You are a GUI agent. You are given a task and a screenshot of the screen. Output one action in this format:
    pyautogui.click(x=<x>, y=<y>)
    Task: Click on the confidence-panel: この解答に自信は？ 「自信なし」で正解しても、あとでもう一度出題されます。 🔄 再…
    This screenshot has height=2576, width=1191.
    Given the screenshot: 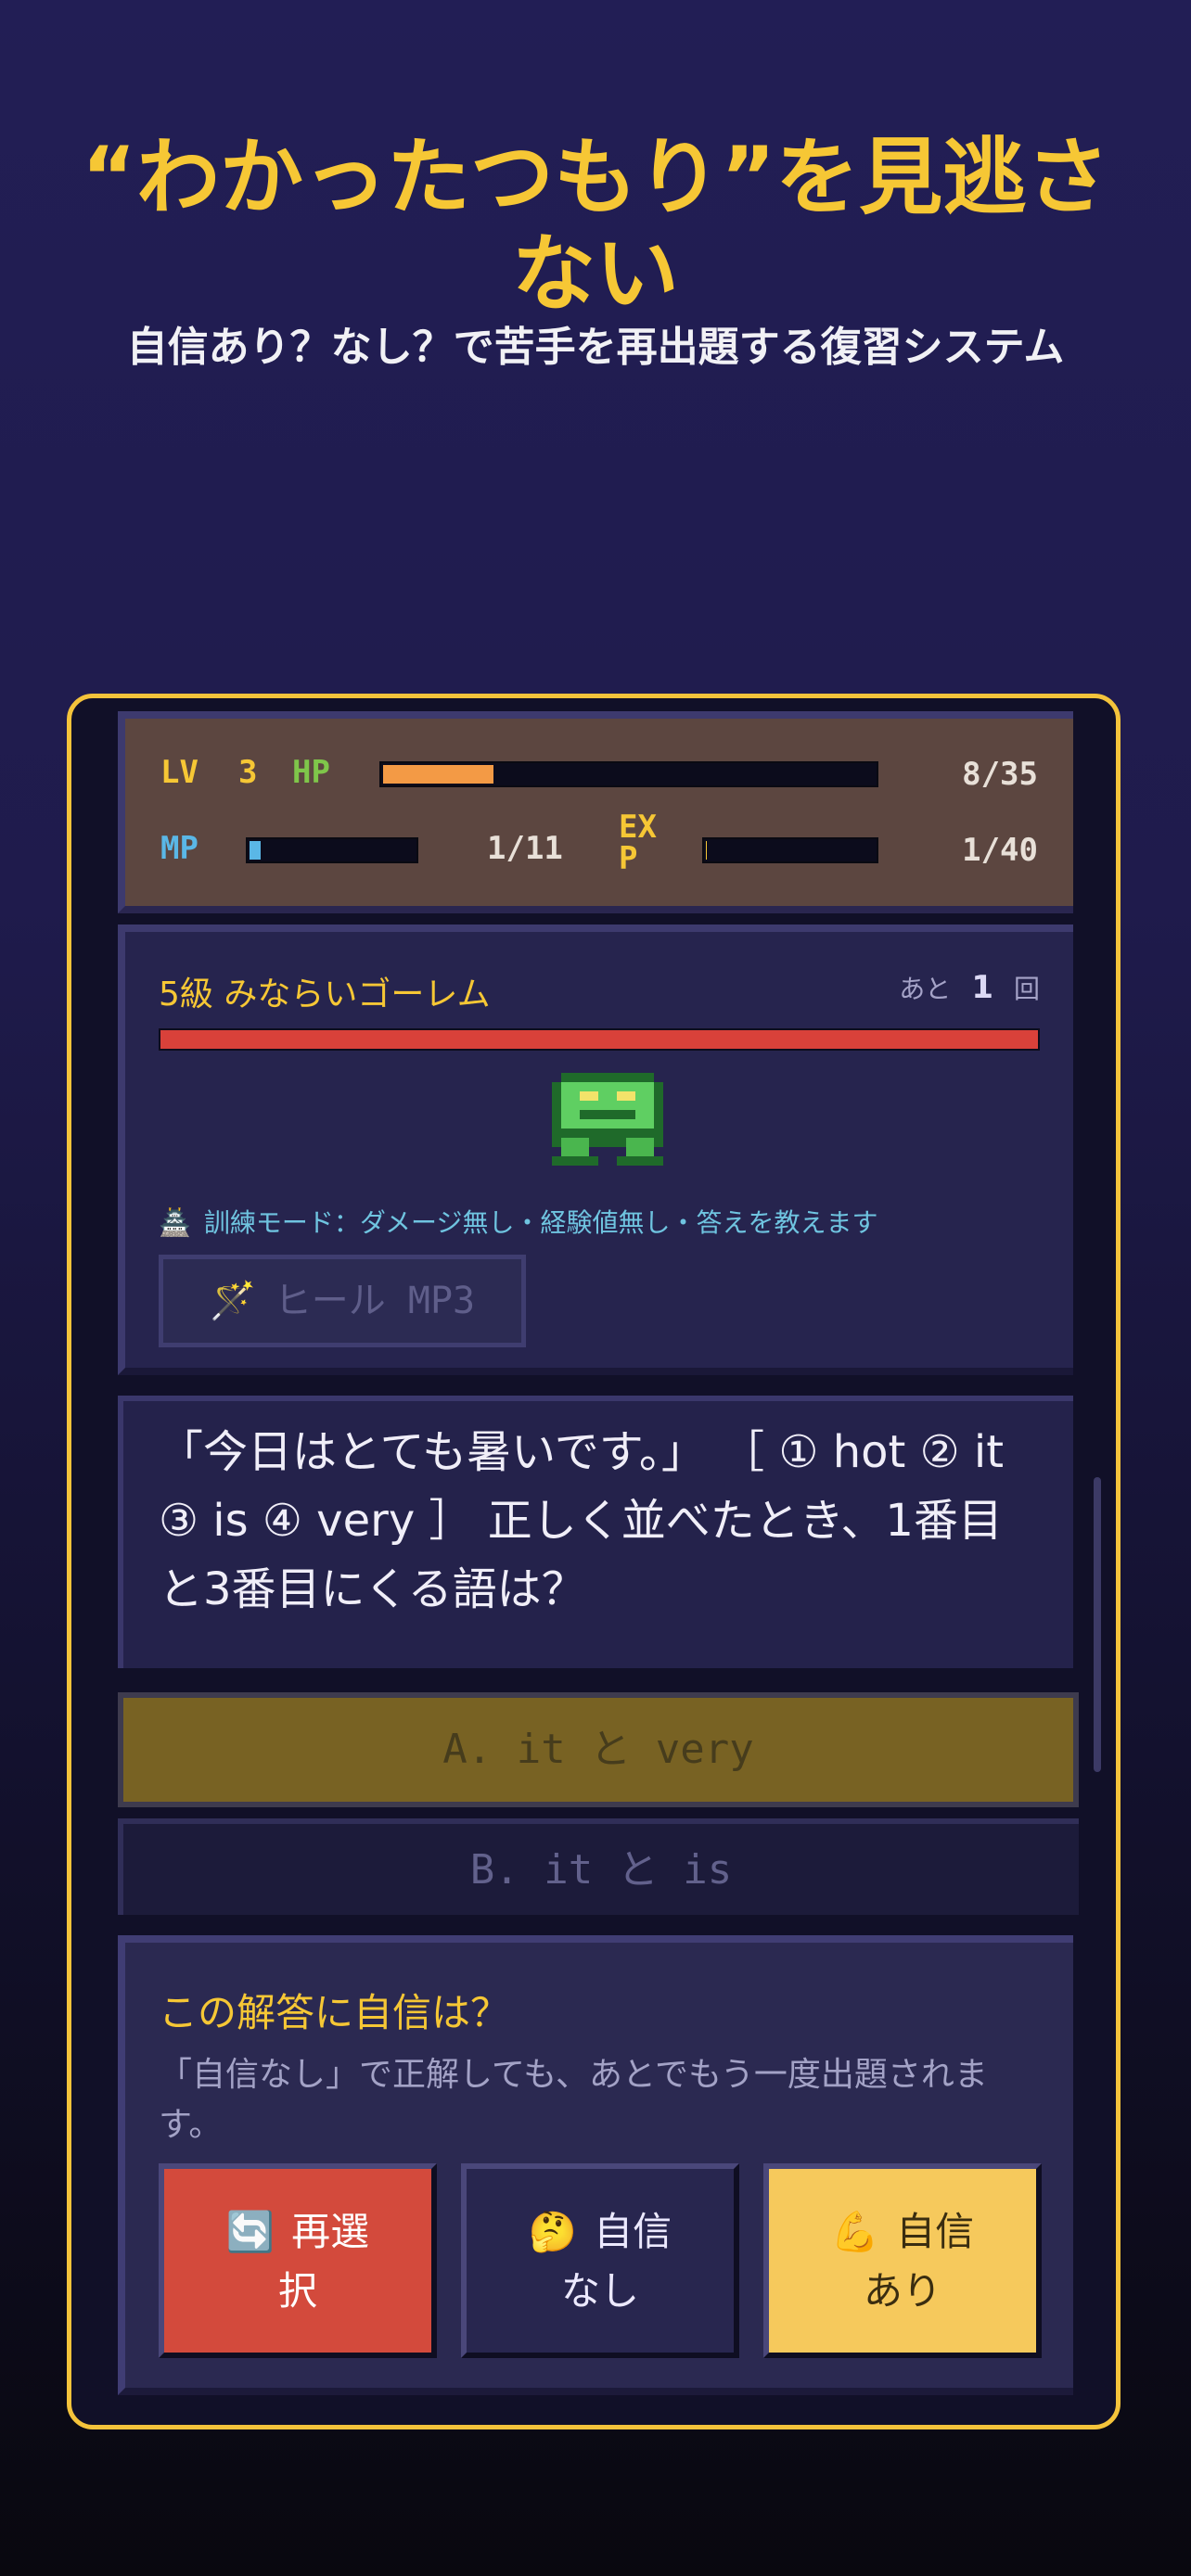 What is the action you would take?
    pyautogui.click(x=595, y=2165)
    